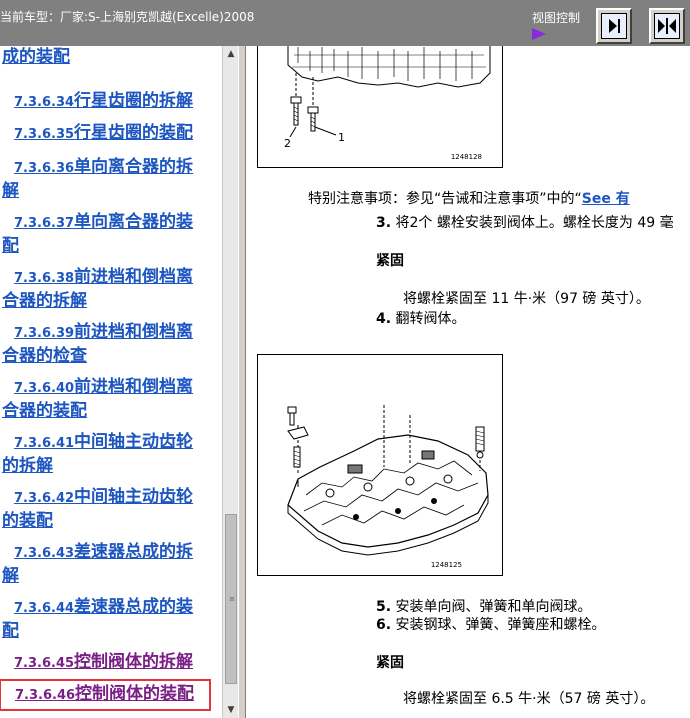  I want to click on expand-pane-button, so click(614, 26).